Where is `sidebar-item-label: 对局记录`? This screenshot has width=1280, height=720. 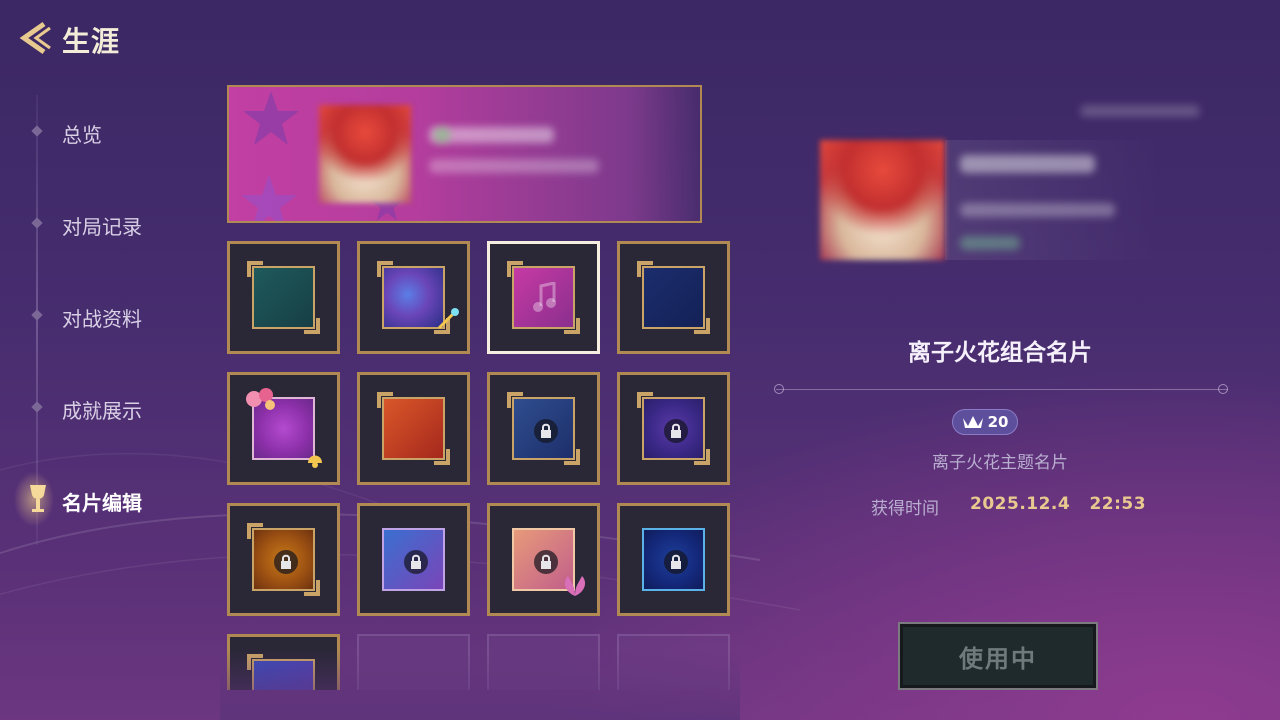
sidebar-item-label: 对局记录 is located at coordinates (102, 227).